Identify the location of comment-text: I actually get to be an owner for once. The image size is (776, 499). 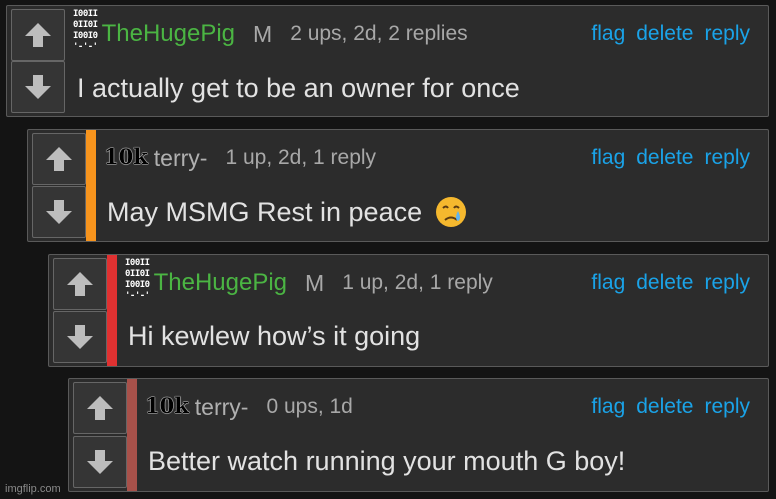
(298, 88).